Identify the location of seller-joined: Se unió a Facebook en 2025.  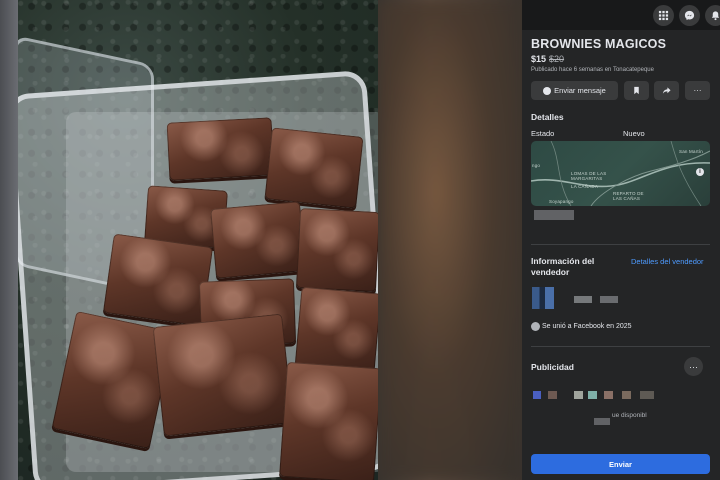
(587, 326).